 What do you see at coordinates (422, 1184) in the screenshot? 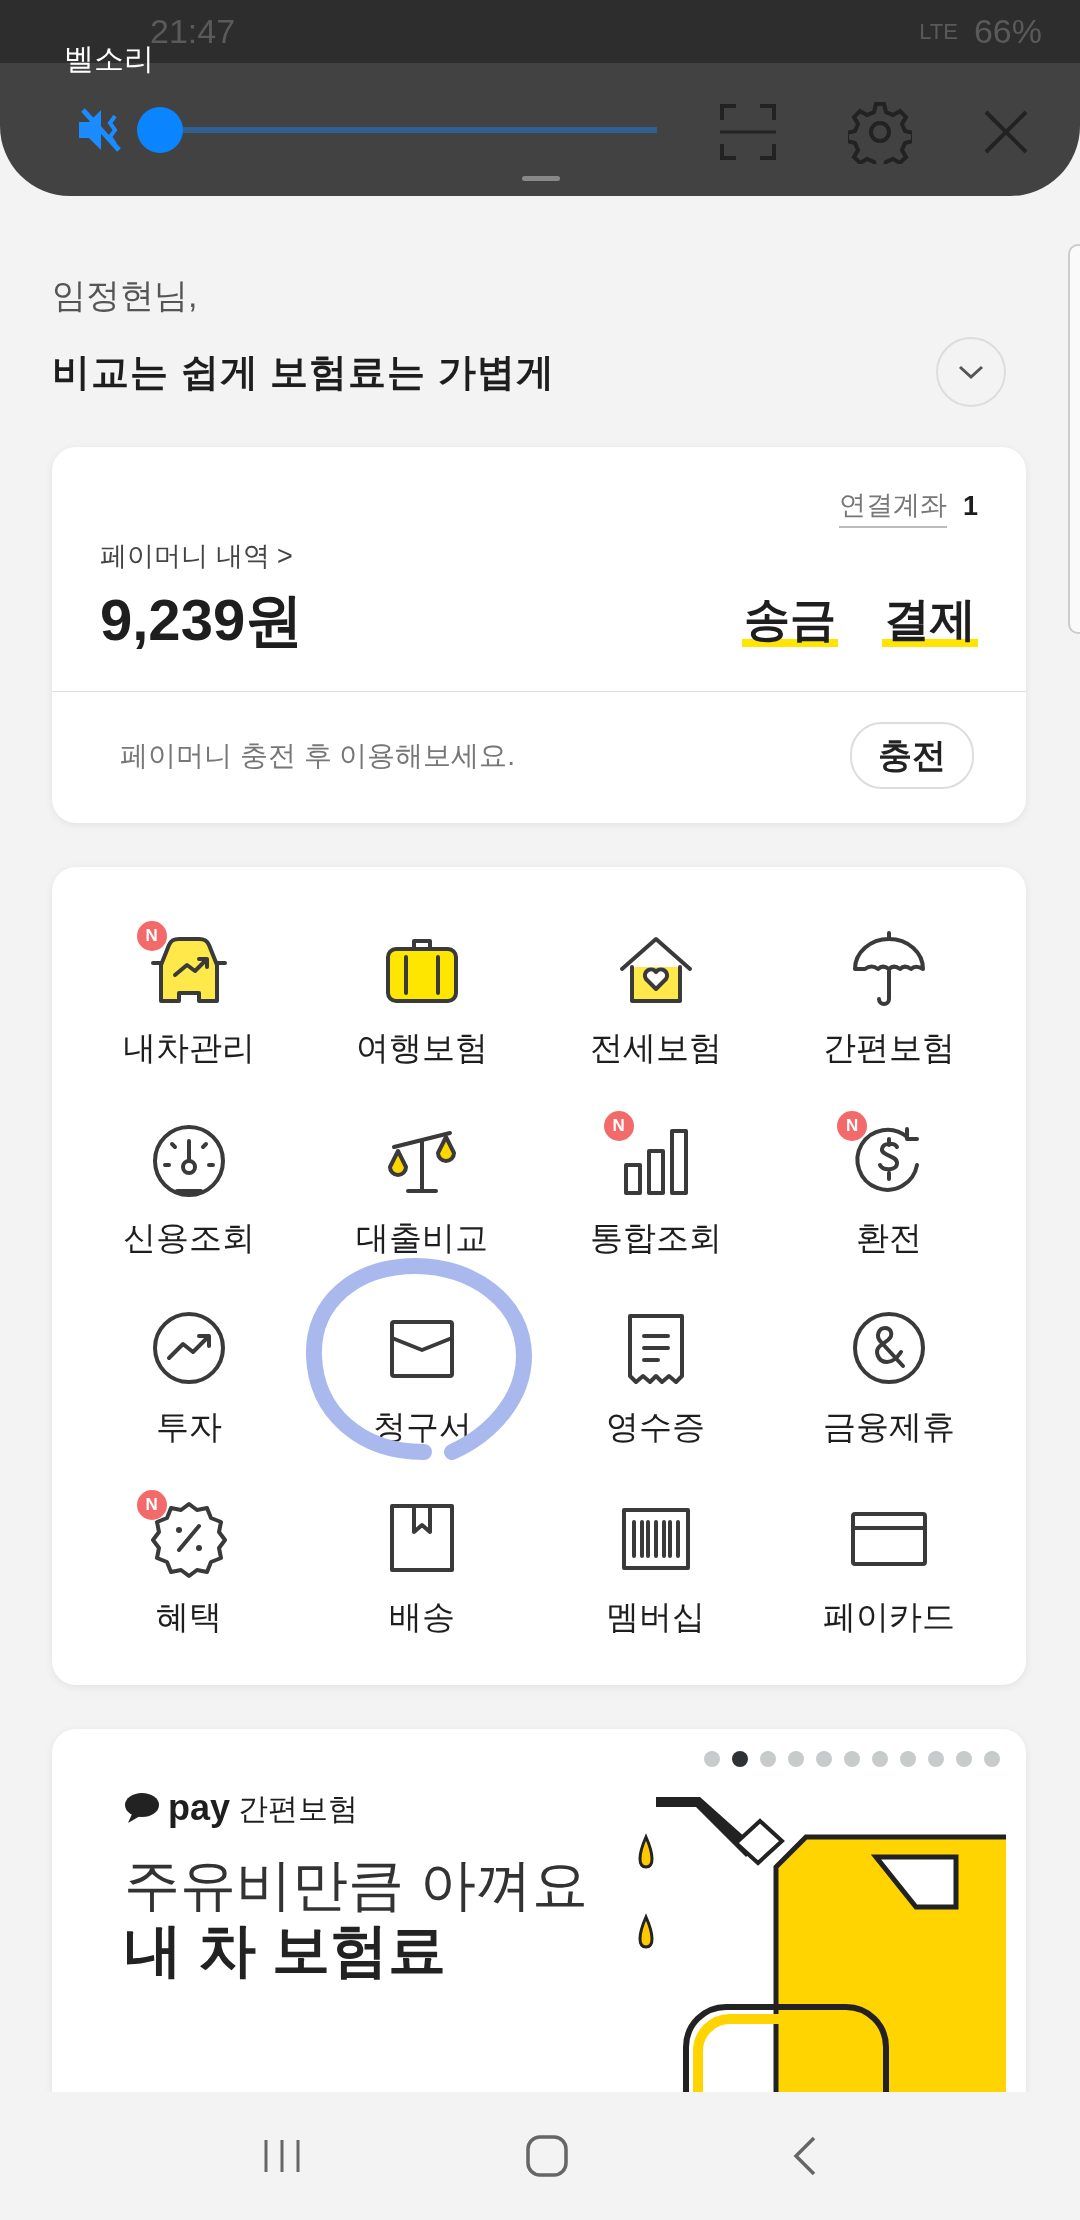
I see `menu-item: 대출비교` at bounding box center [422, 1184].